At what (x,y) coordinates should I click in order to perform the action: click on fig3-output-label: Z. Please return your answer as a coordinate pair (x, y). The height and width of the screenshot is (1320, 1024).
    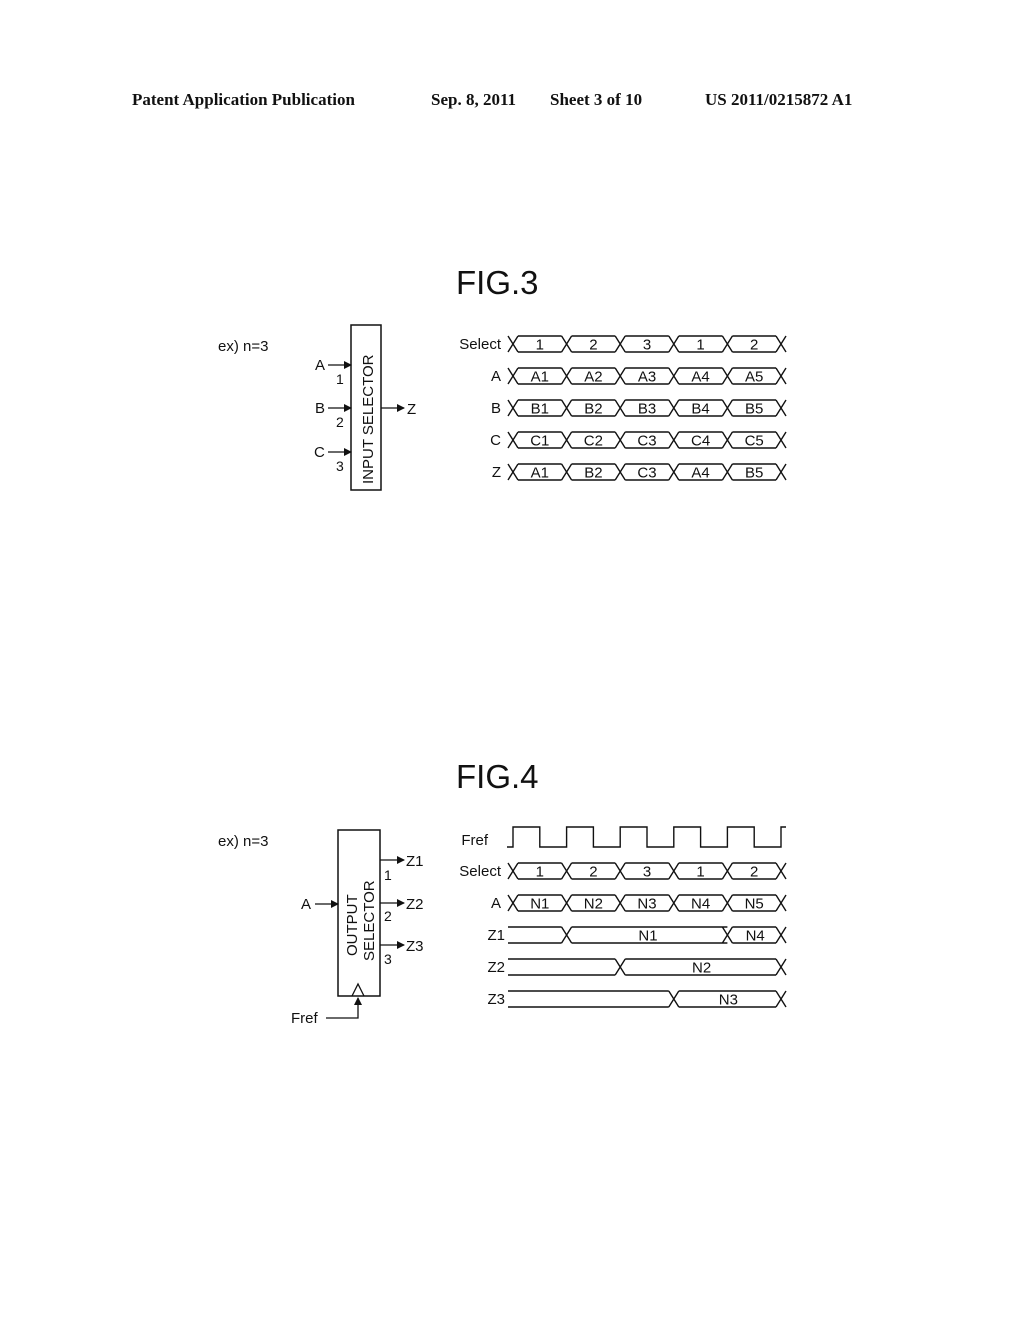
    Looking at the image, I should click on (411, 409).